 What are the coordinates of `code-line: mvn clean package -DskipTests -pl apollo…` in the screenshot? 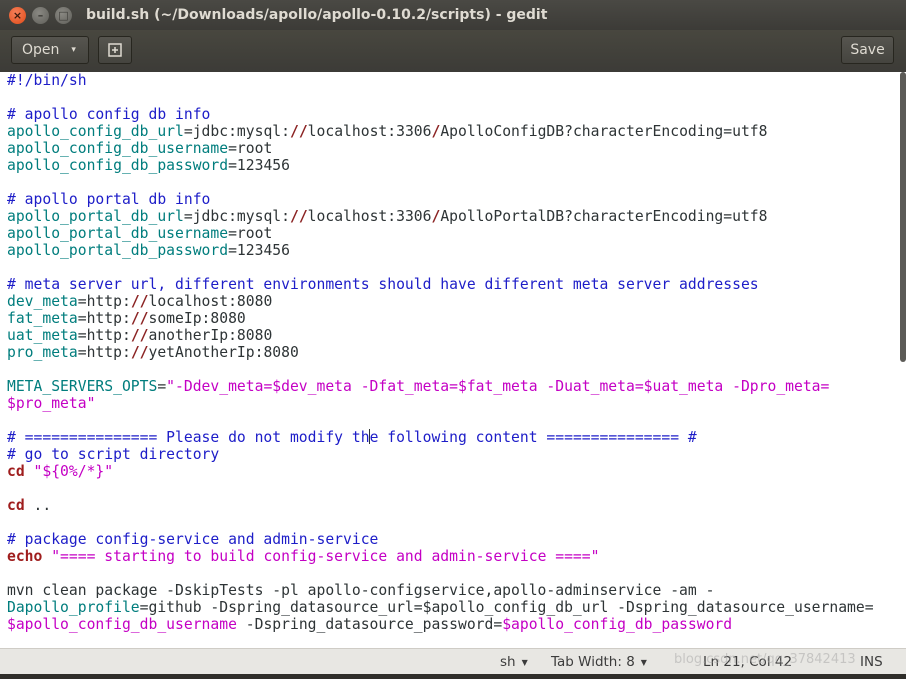 It's located at (440, 590).